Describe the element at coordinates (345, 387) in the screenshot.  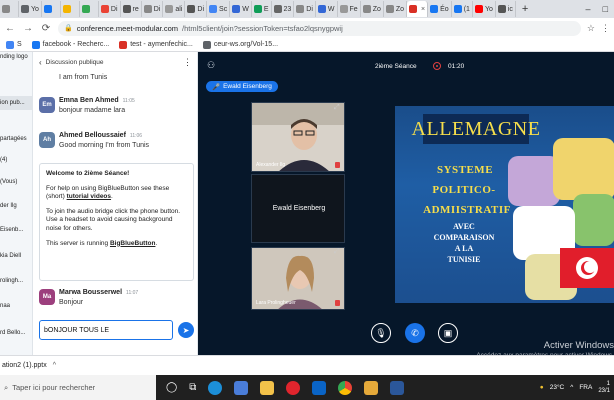
I see `chrome-icon` at that location.